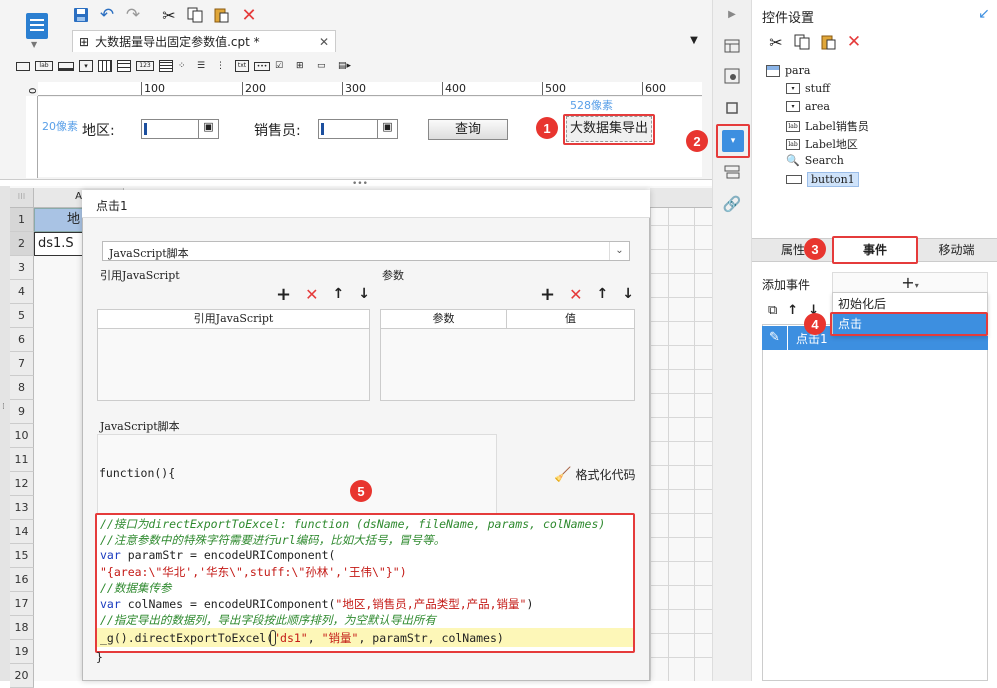  Describe the element at coordinates (22, 244) in the screenshot. I see `row-number: 2` at that location.